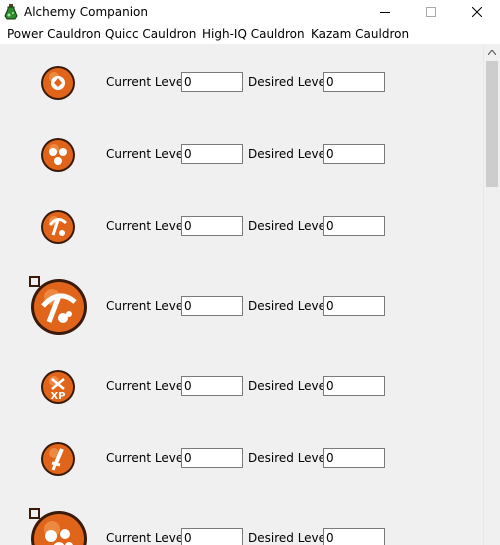 The height and width of the screenshot is (545, 500). I want to click on svg-text: XP, so click(57, 396).